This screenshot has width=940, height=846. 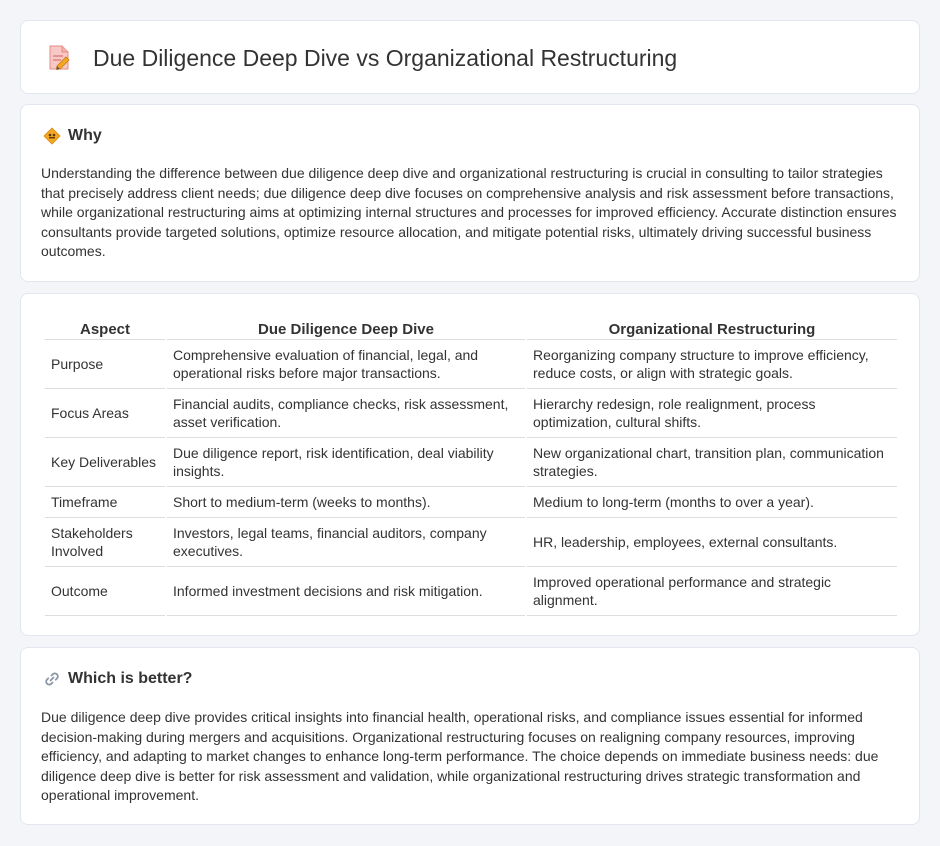 I want to click on why-title: Why, so click(x=85, y=135).